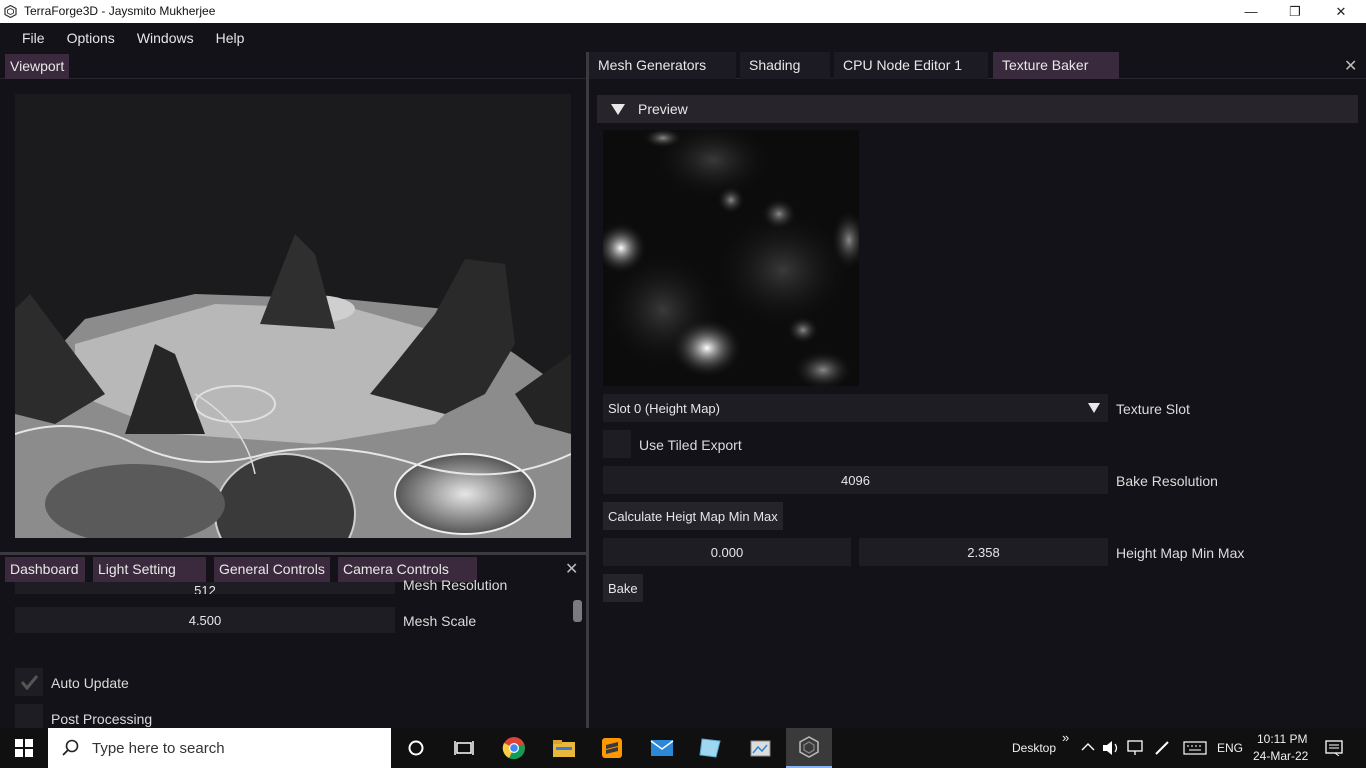 The height and width of the screenshot is (768, 1366). I want to click on clock-time: 10:11 PM, so click(1282, 739).